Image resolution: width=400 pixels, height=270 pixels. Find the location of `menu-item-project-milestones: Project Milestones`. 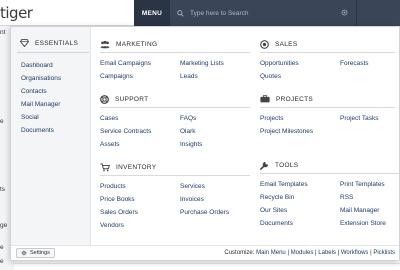

menu-item-project-milestones: Project Milestones is located at coordinates (300, 131).